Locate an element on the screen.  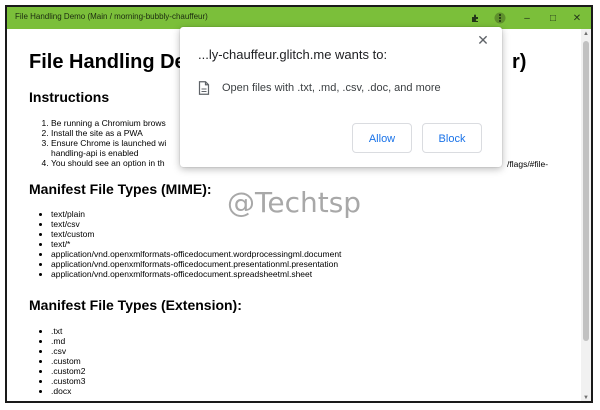
list-item: .md is located at coordinates (68, 341).